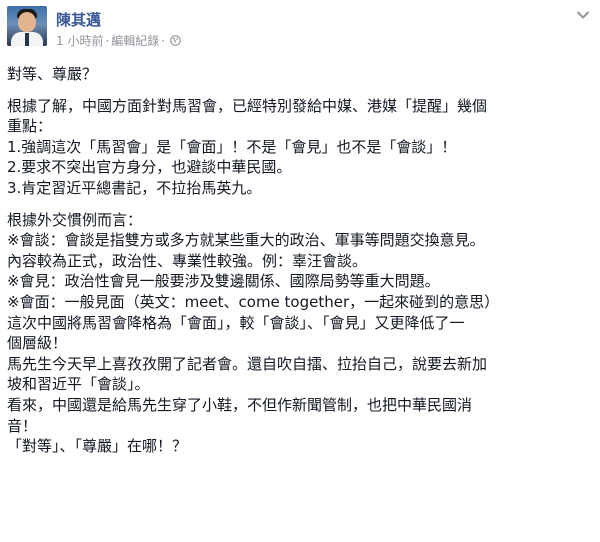 The height and width of the screenshot is (542, 600). Describe the element at coordinates (149, 167) in the screenshot. I see `post-line: 2.要求不突出官方身分，也避談中華民國。` at that location.